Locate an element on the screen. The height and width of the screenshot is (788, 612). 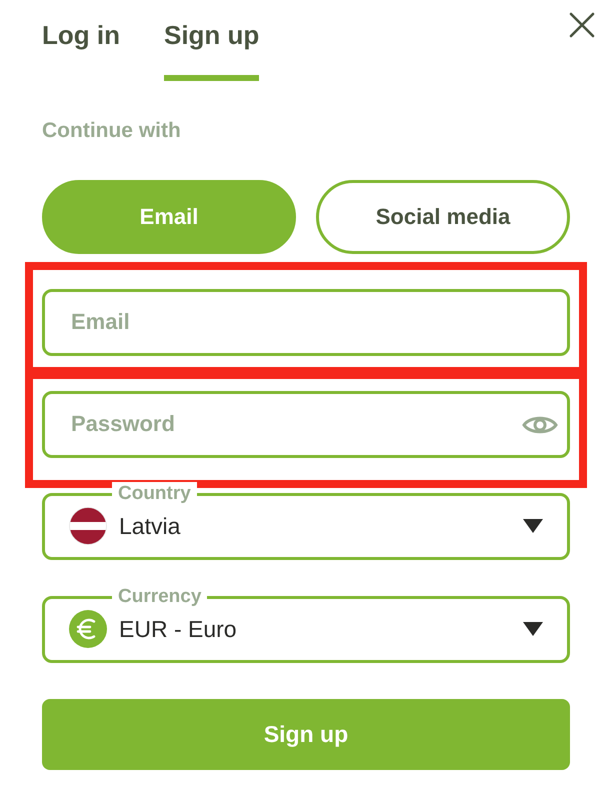
email-field: Email is located at coordinates (306, 322).